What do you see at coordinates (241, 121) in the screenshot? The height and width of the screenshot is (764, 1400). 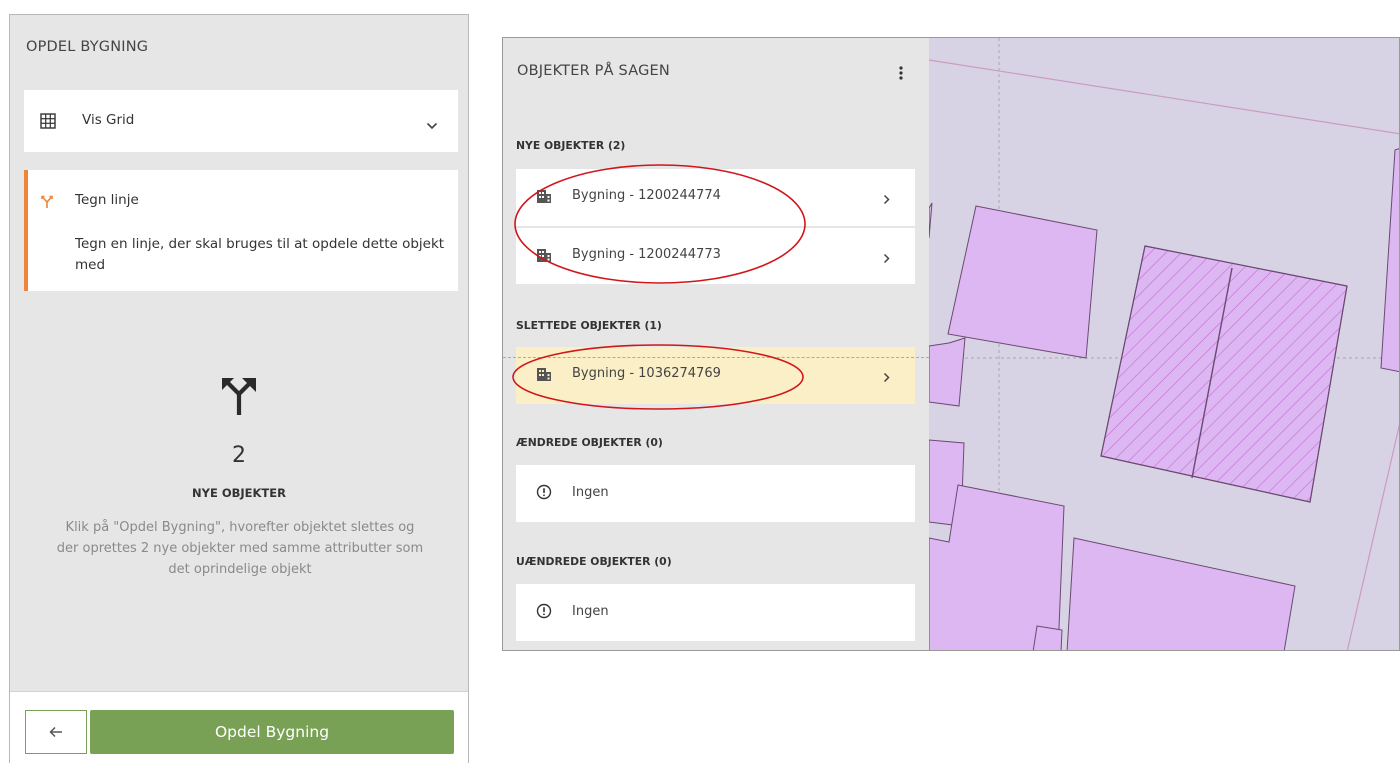 I see `vis-grid-dropdown: Vis Grid` at bounding box center [241, 121].